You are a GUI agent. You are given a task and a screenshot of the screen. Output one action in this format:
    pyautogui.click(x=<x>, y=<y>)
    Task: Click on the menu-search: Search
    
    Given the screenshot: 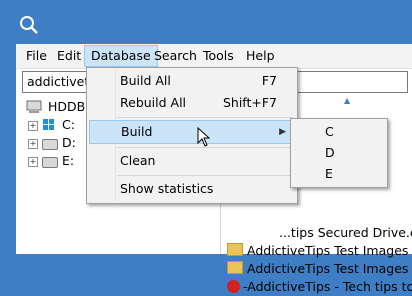 What is the action you would take?
    pyautogui.click(x=175, y=56)
    